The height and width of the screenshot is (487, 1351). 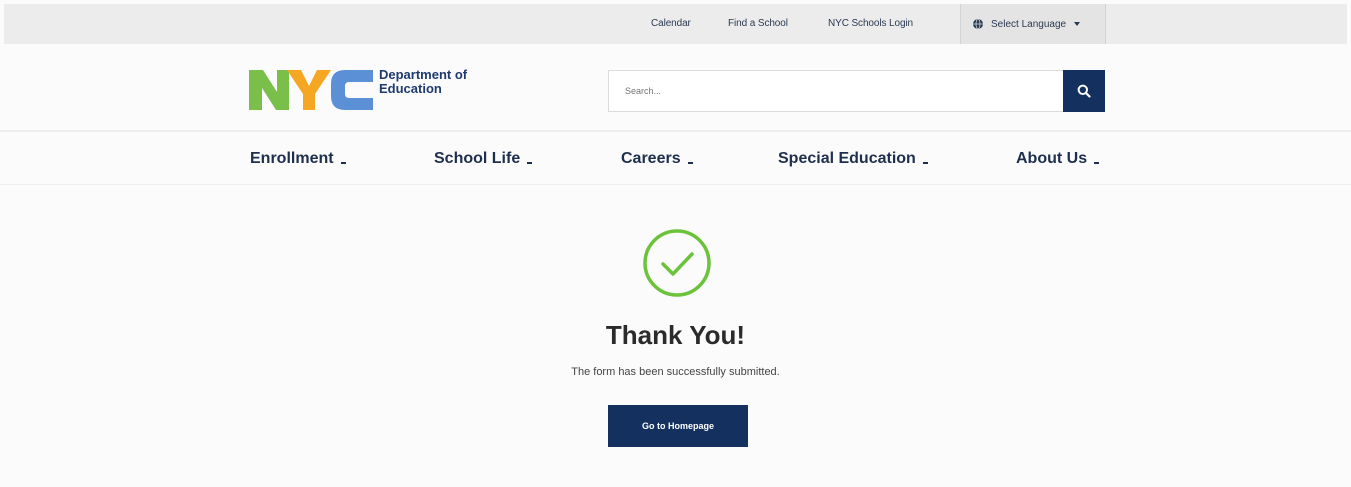 What do you see at coordinates (978, 24) in the screenshot?
I see `globe-icon` at bounding box center [978, 24].